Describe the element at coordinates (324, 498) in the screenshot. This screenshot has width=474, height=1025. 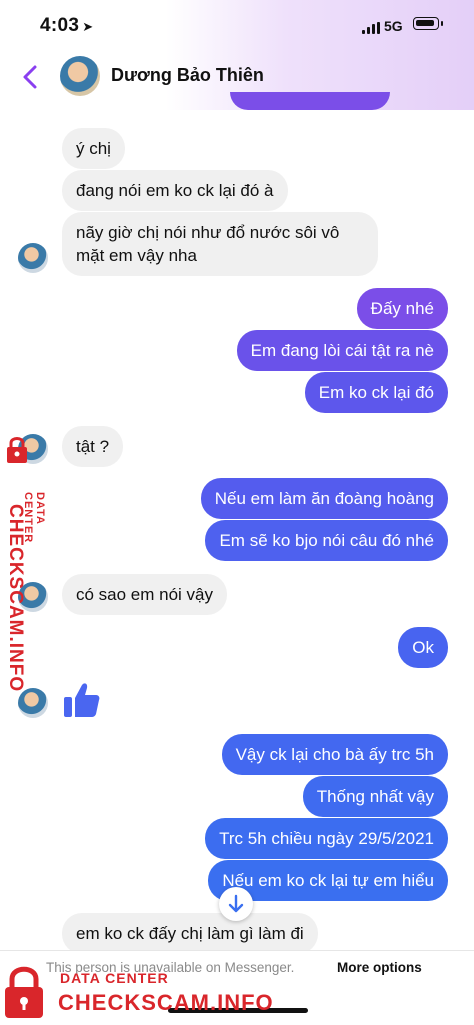
I see `message-bubble-outgoing: Nếu em làm ăn đoàng hoàng` at that location.